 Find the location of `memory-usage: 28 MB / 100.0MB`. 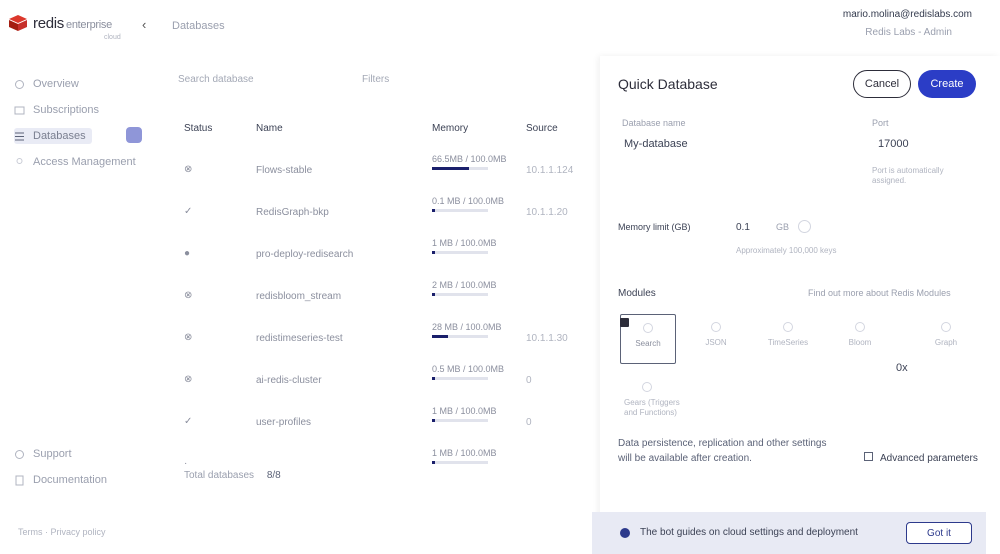

memory-usage: 28 MB / 100.0MB is located at coordinates (467, 330).